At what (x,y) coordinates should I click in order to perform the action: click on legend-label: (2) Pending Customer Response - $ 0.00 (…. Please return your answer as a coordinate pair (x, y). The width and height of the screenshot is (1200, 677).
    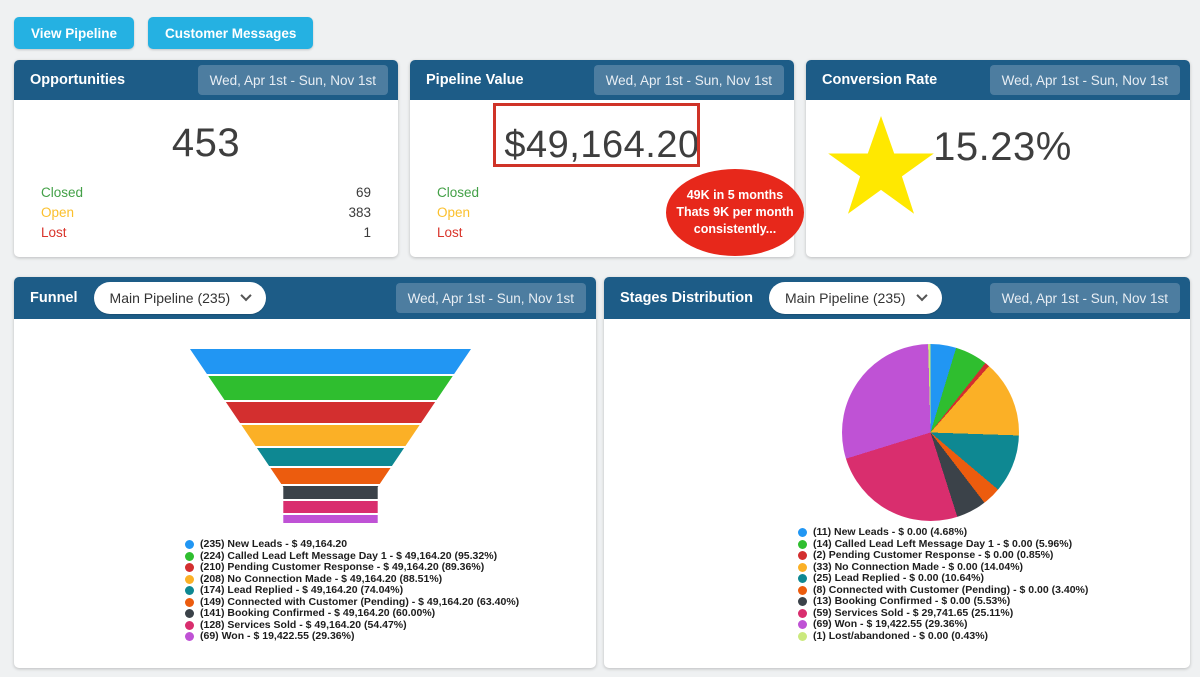
    Looking at the image, I should click on (933, 555).